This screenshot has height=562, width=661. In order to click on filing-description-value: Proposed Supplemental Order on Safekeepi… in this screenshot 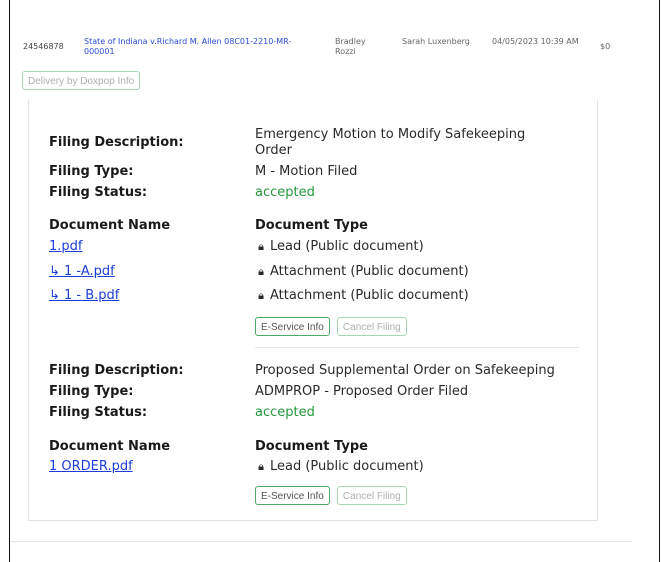, I will do `click(405, 370)`.